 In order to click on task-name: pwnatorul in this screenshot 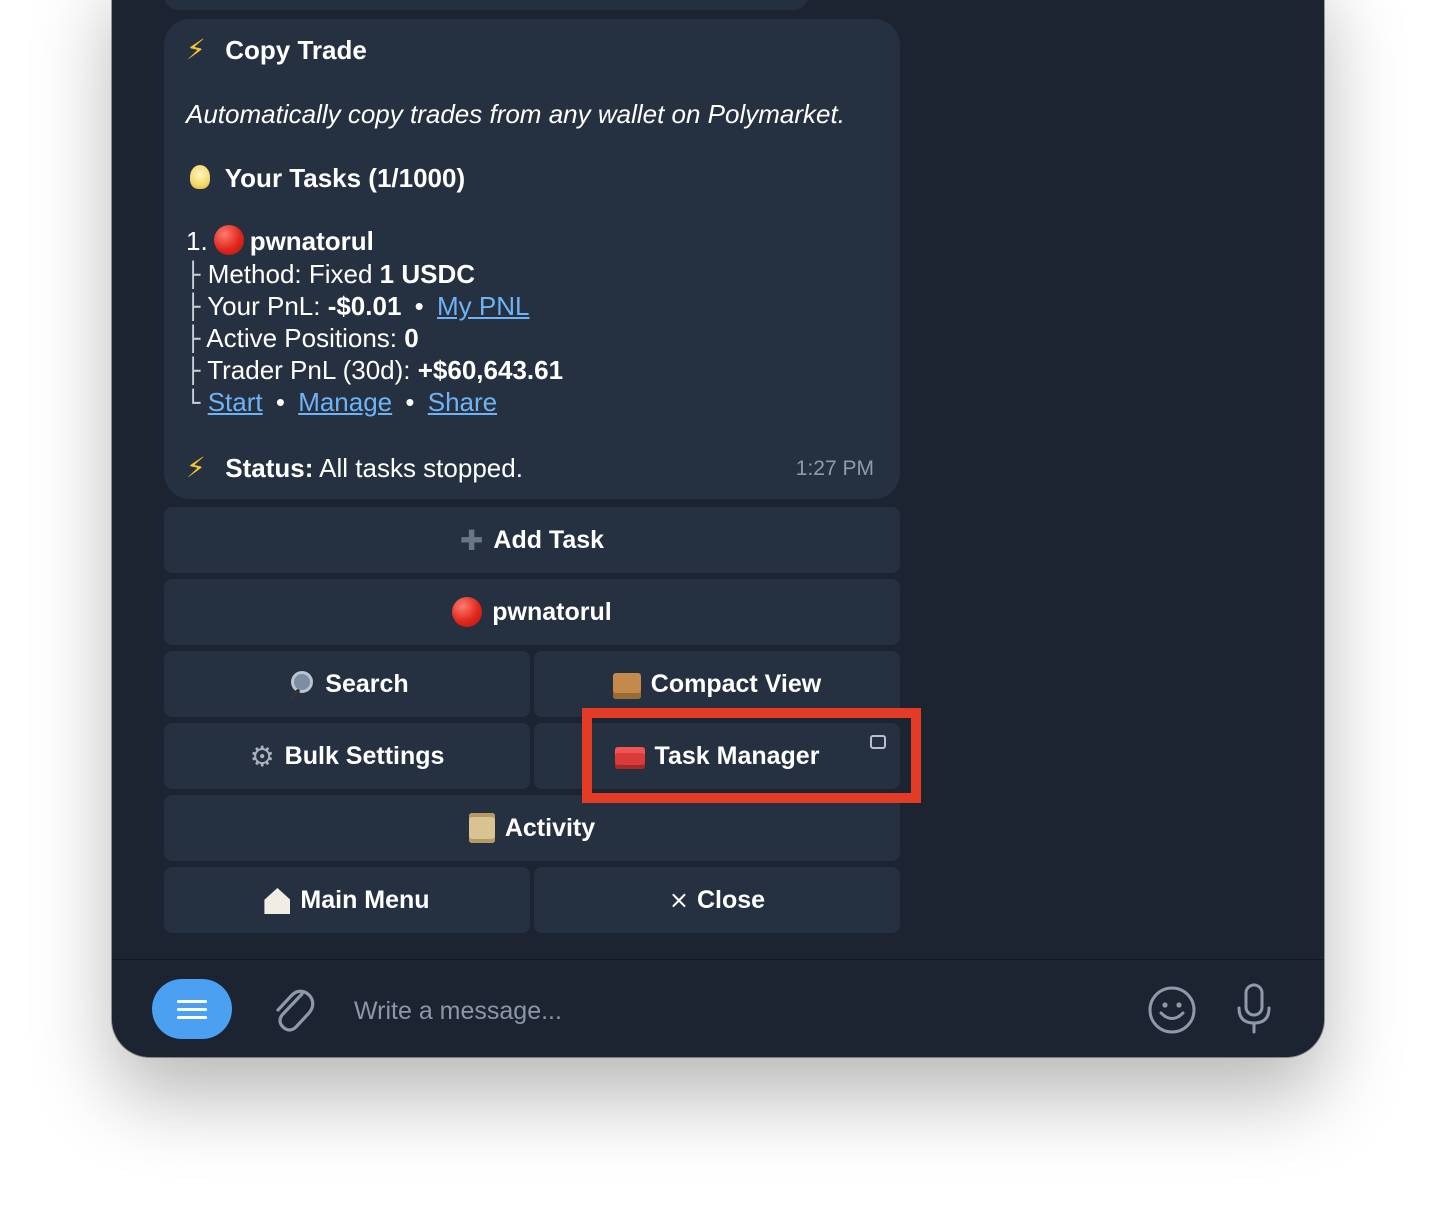, I will do `click(311, 241)`.